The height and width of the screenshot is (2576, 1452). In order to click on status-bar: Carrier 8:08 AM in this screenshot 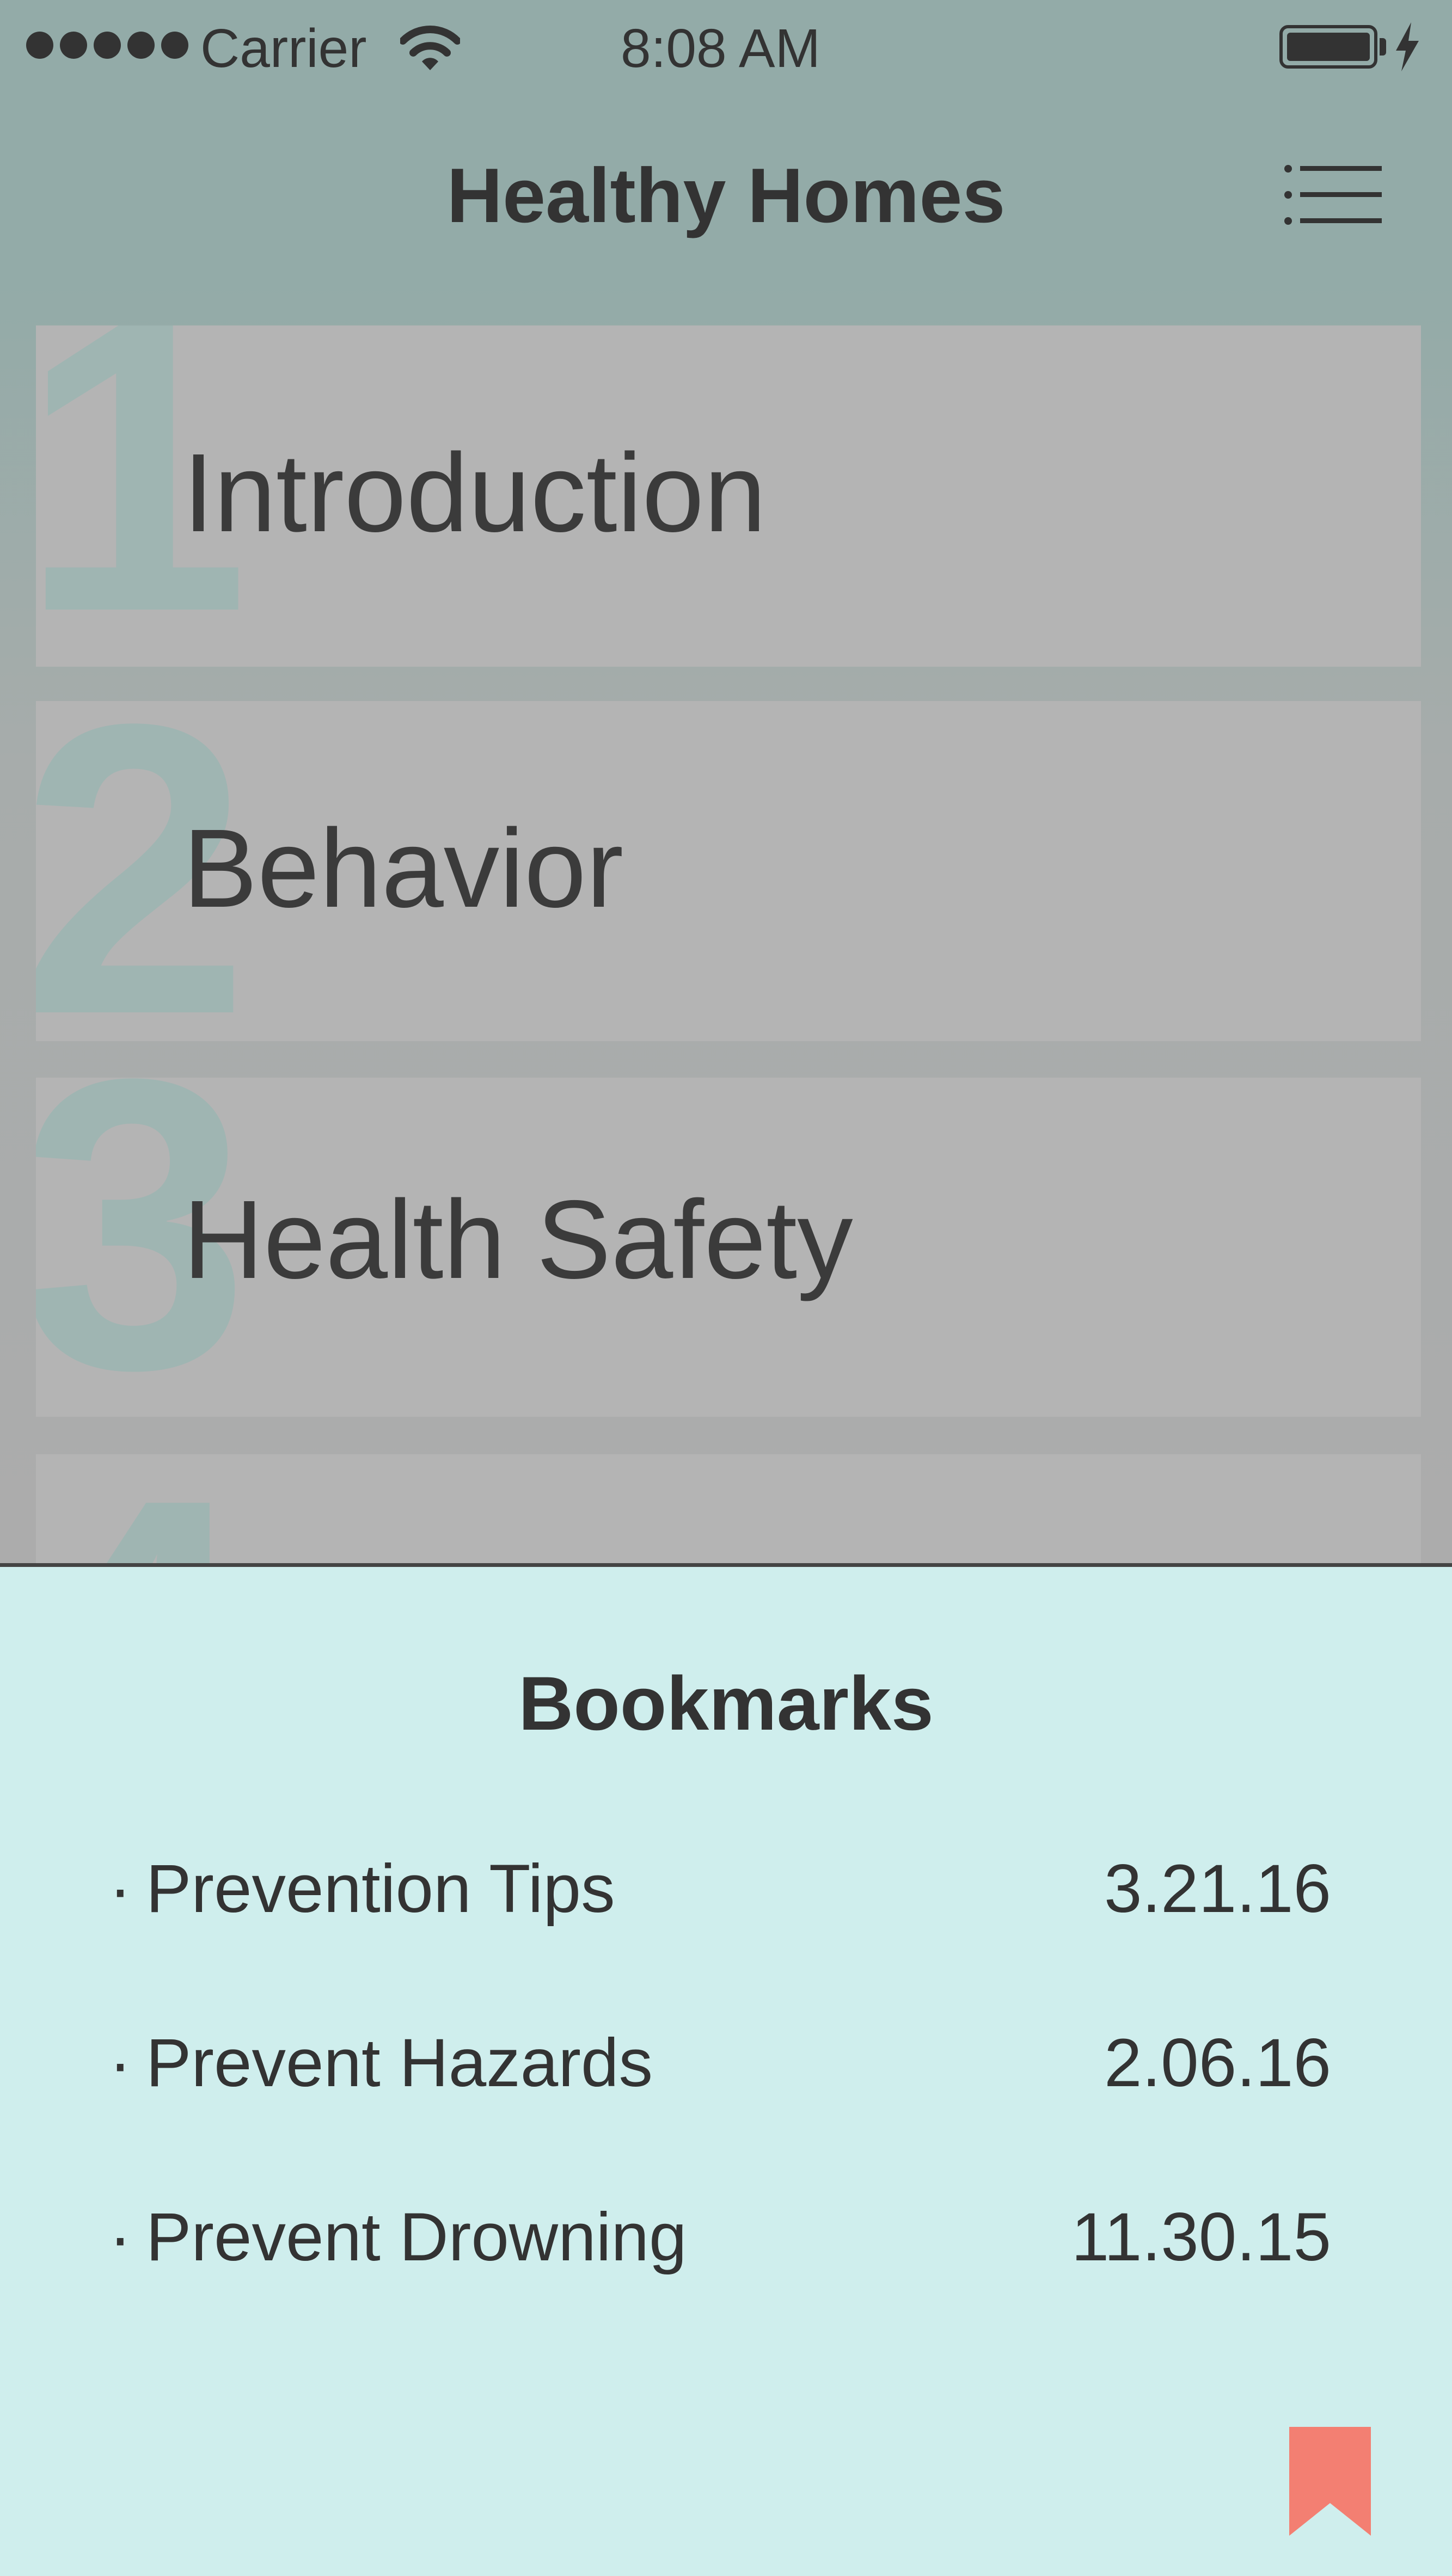, I will do `click(726, 46)`.